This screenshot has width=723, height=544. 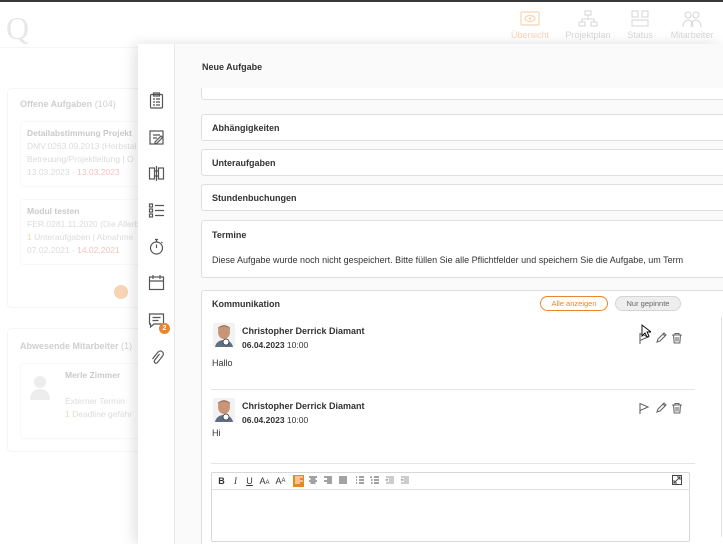 What do you see at coordinates (462, 162) in the screenshot?
I see `section-subtasks: Unteraufgaben` at bounding box center [462, 162].